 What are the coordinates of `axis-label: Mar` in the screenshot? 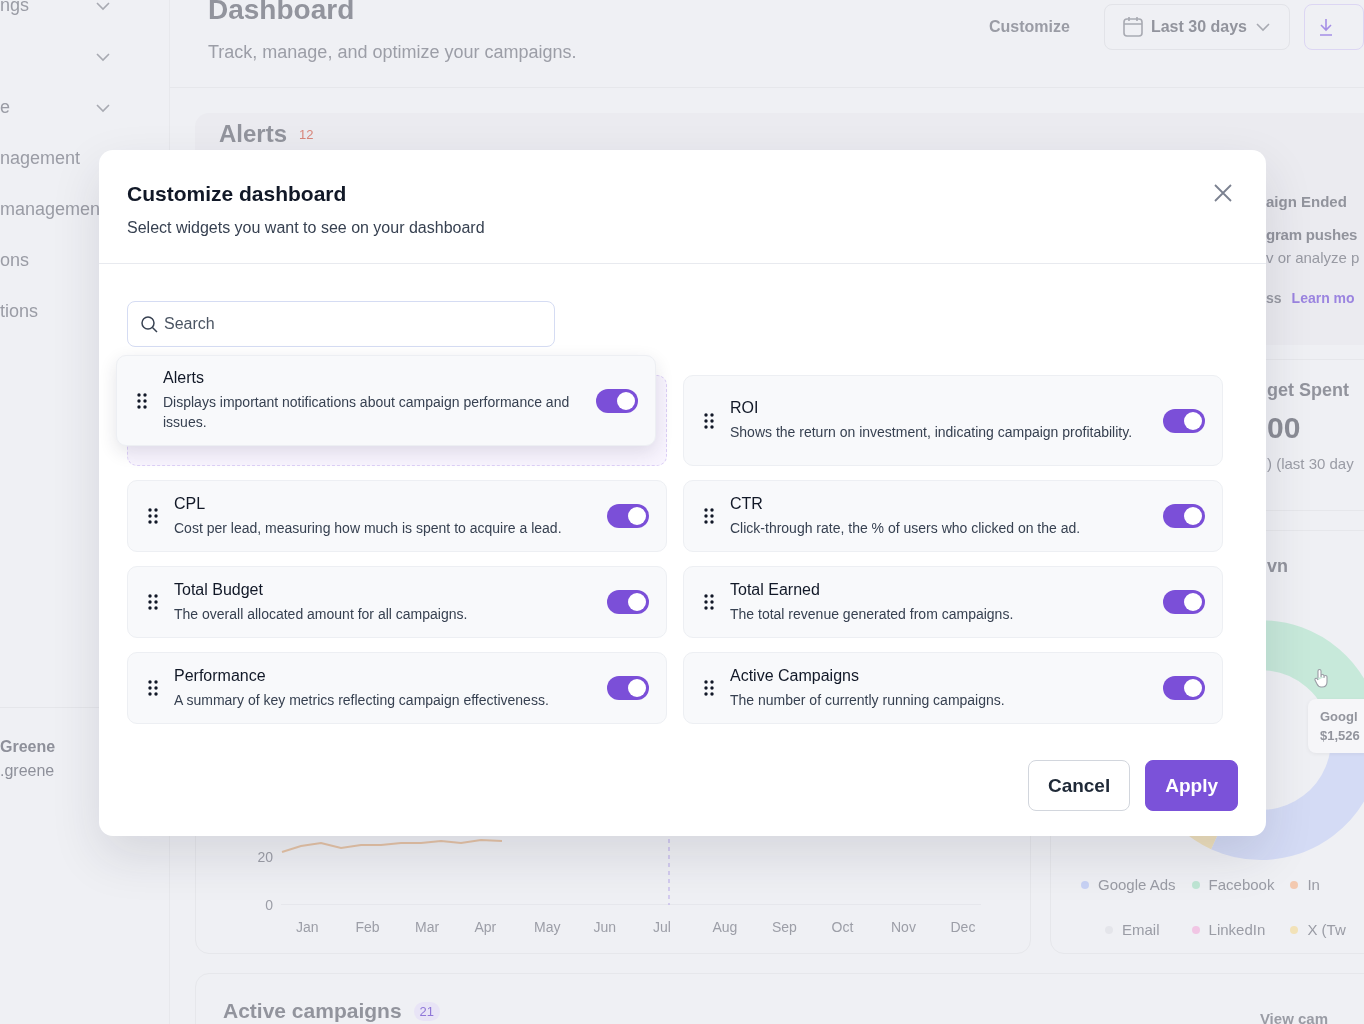 It's located at (428, 927).